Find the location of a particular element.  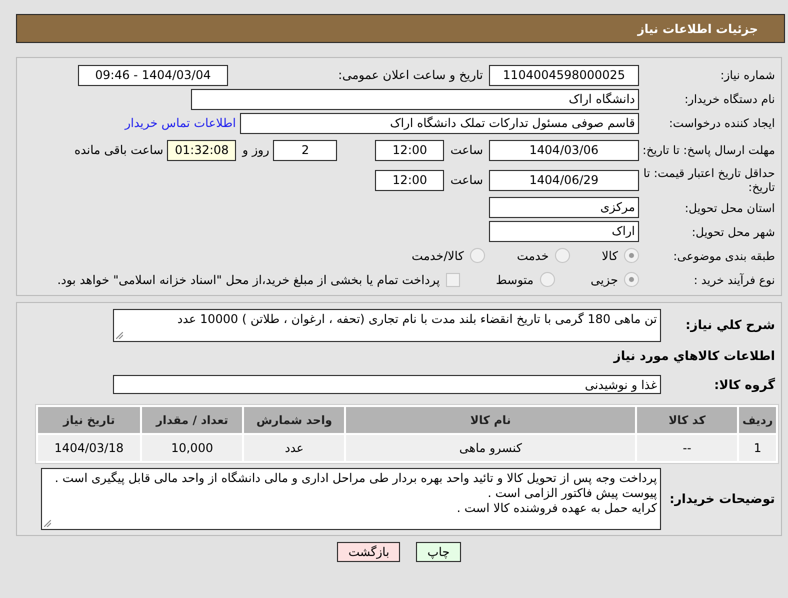

deadline-time-field: 12:00 is located at coordinates (409, 150).